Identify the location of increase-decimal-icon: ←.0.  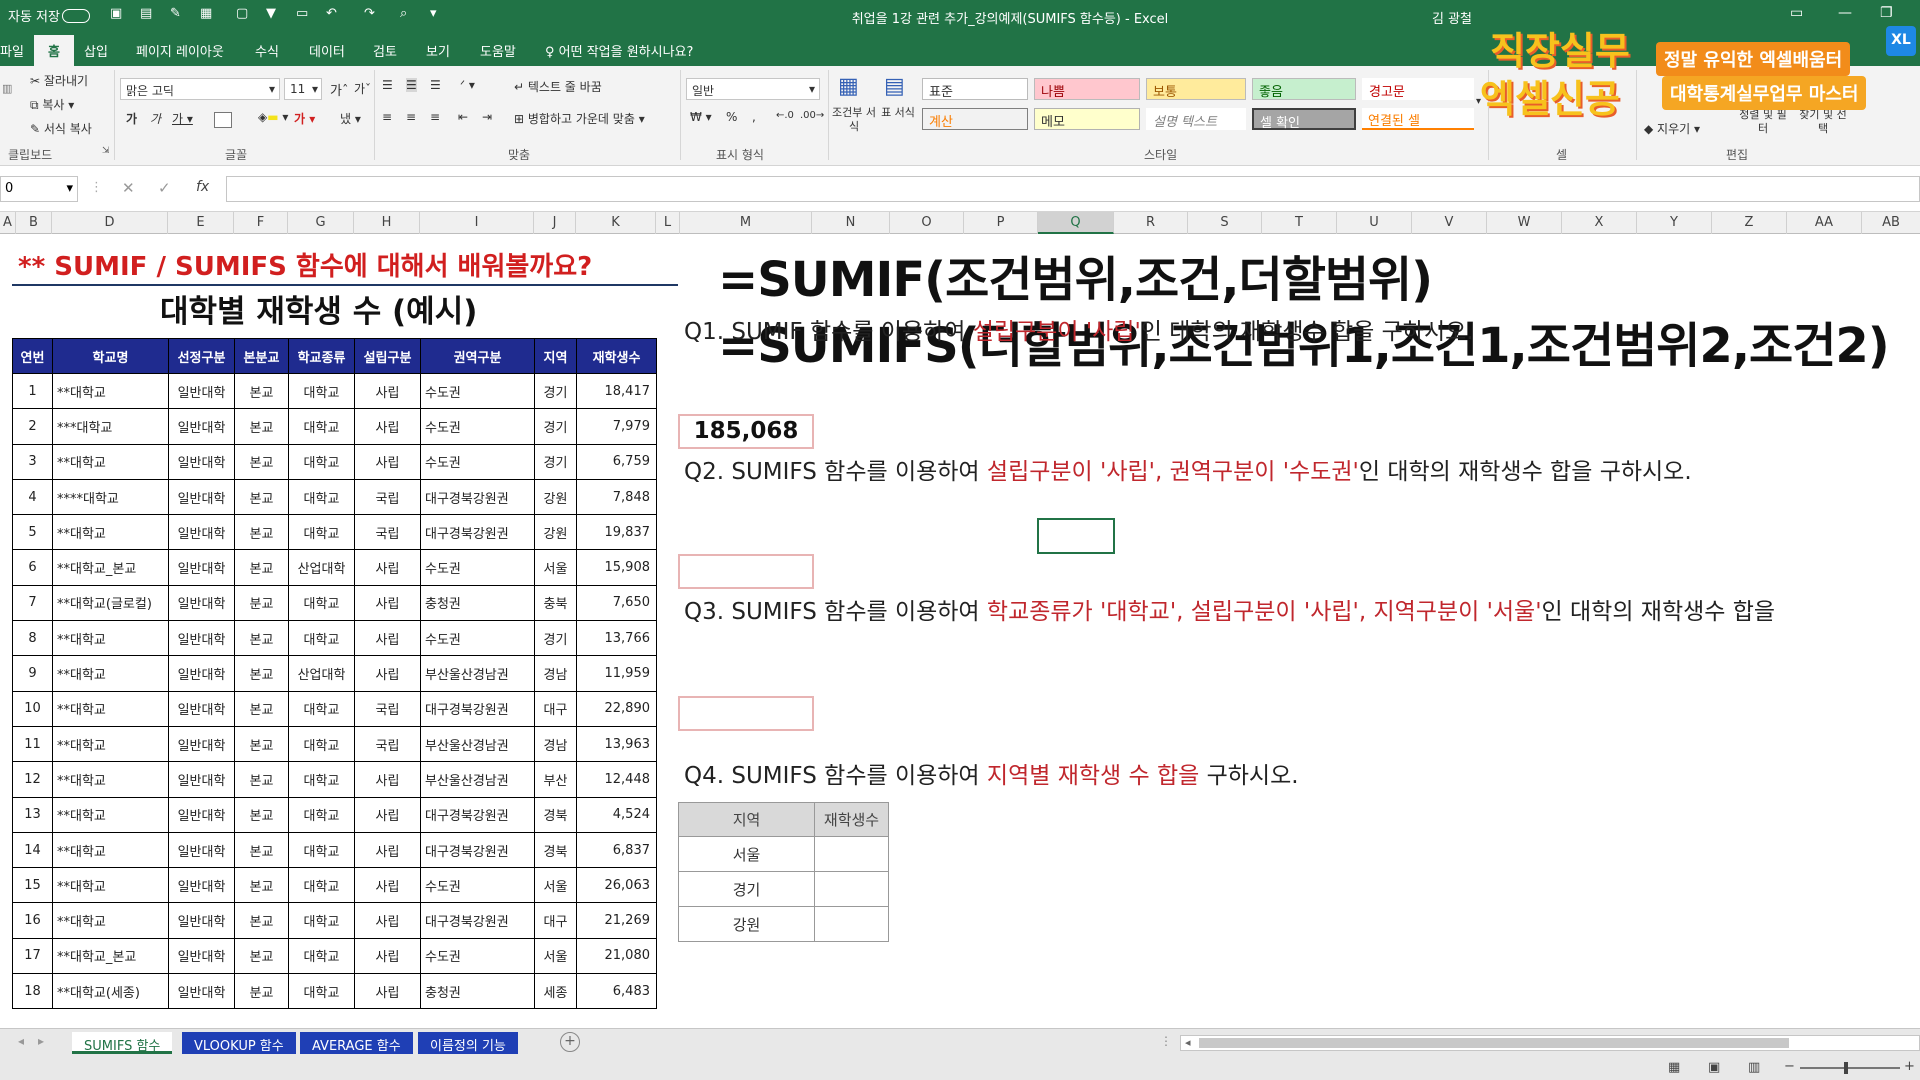
(785, 115).